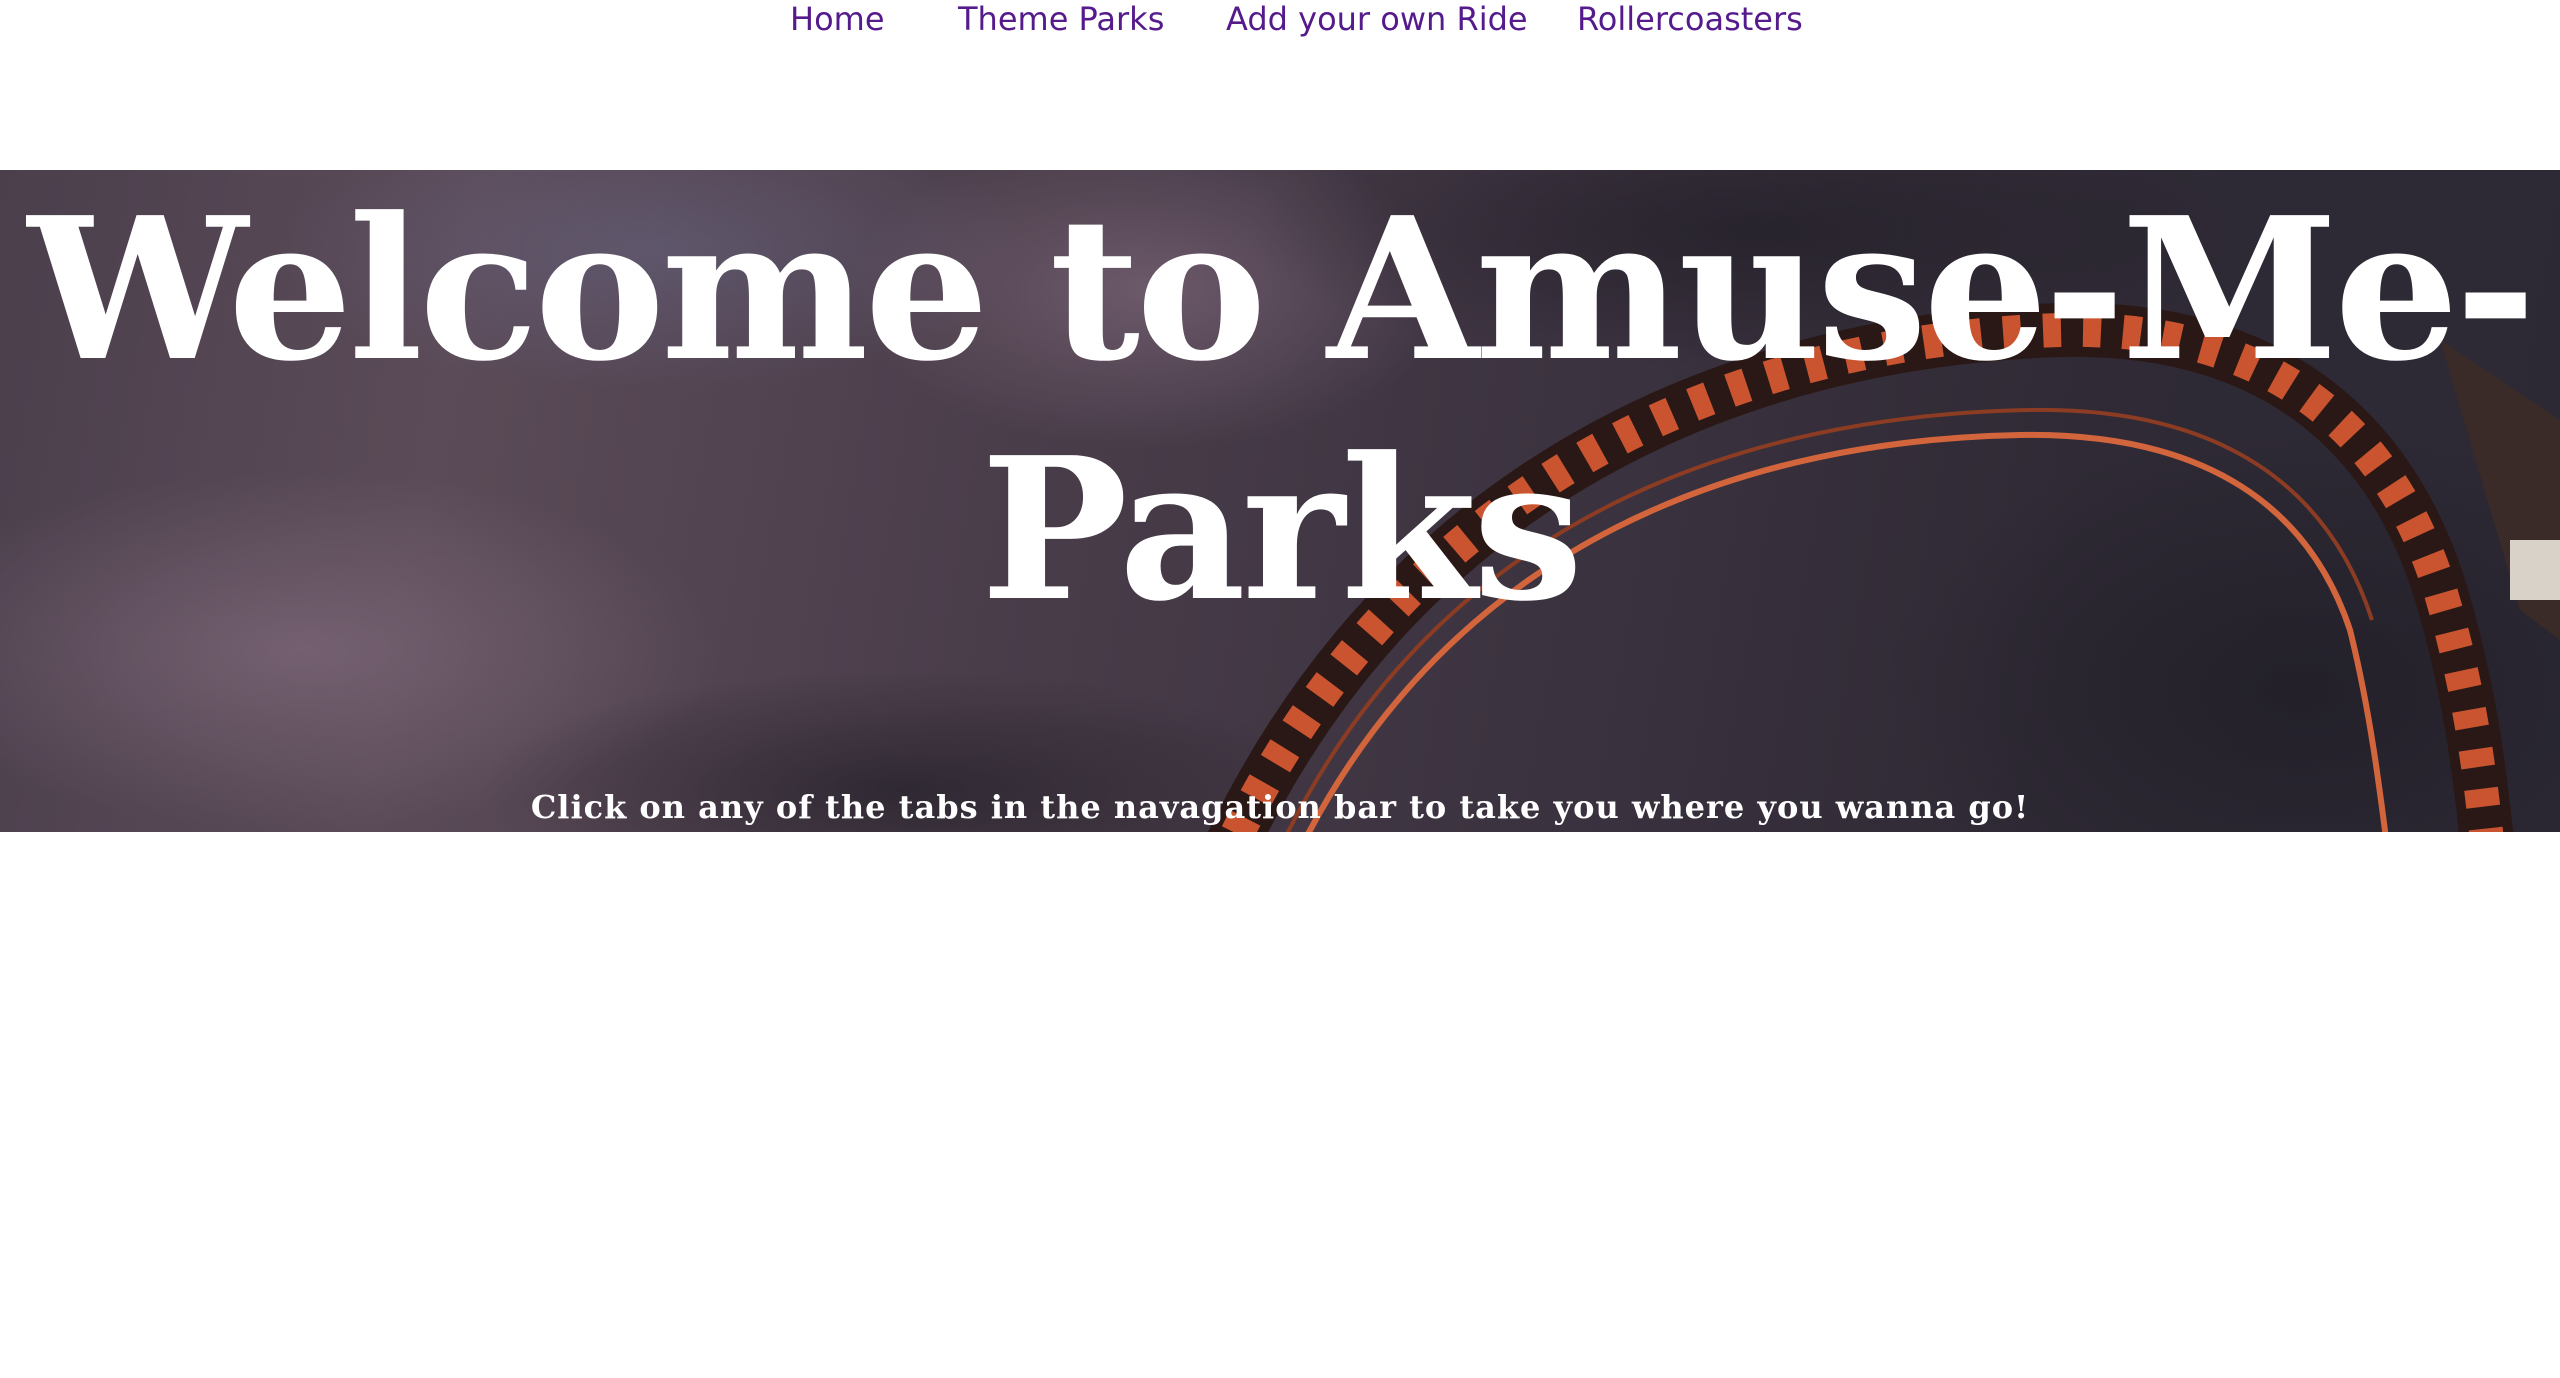 The image size is (2560, 1378). I want to click on nav-link-home: Home, so click(837, 19).